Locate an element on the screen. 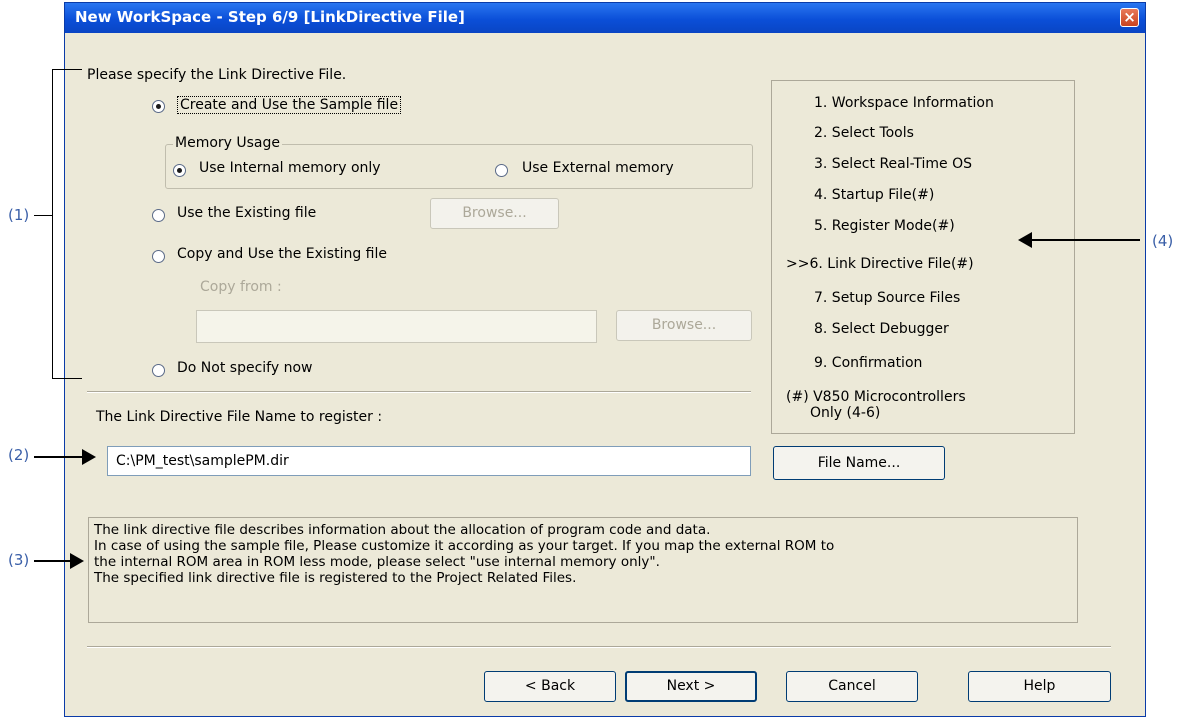 This screenshot has height=717, width=1191. next-button: Next > is located at coordinates (691, 686).